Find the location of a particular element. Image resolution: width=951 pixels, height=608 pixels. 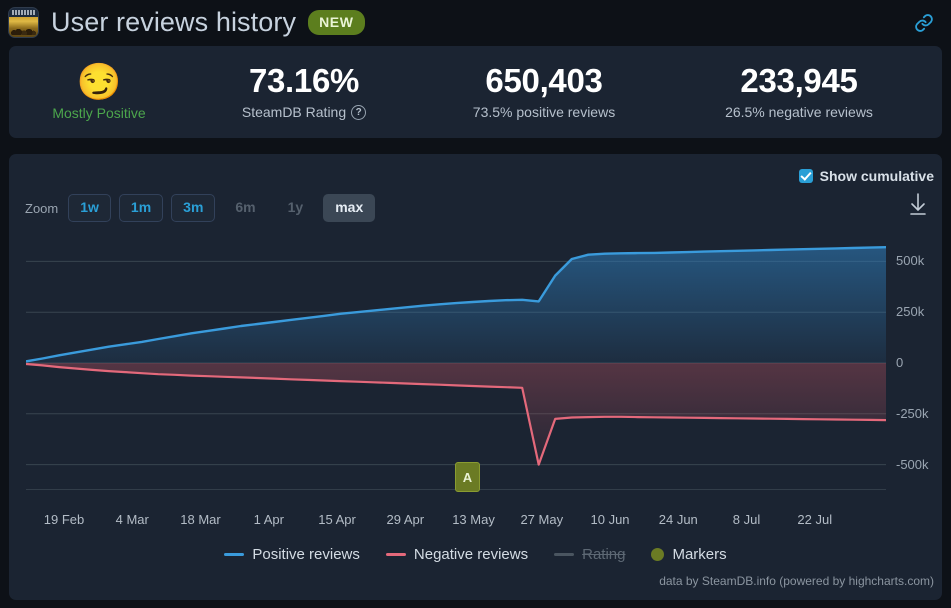

legend-item-markers: Markers is located at coordinates (689, 554).